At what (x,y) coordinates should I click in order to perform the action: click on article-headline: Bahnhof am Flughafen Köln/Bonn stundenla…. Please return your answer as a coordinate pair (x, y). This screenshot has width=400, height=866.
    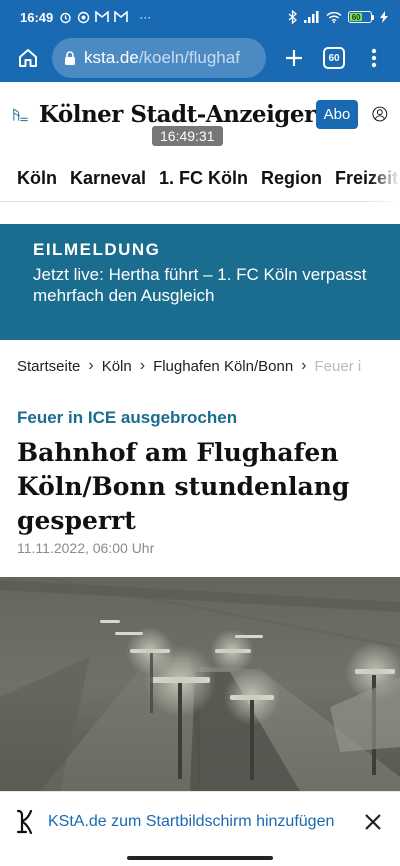
    Looking at the image, I should click on (183, 486).